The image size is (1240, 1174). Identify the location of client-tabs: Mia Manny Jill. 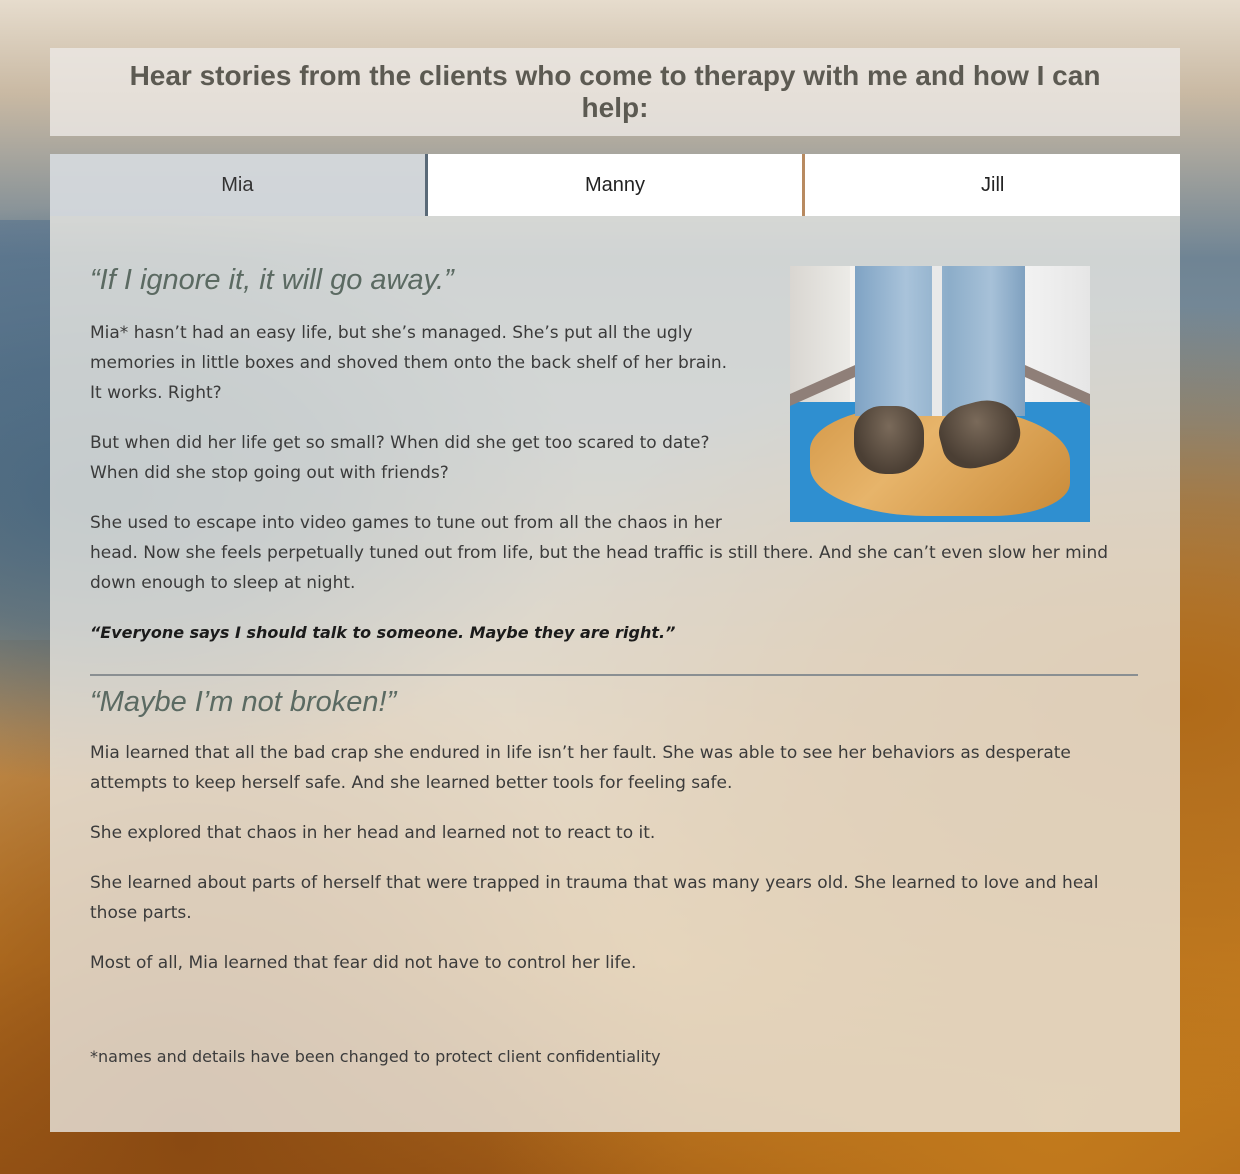
(615, 185).